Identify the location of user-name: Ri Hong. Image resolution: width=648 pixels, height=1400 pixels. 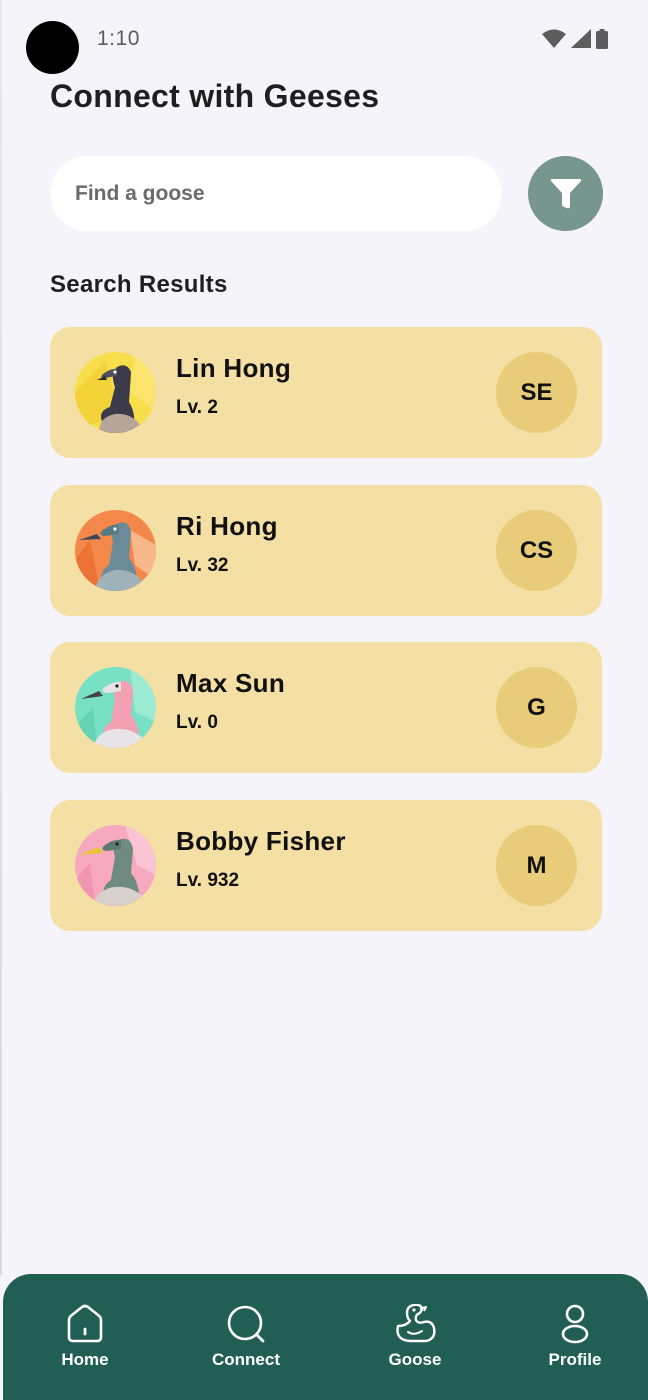
(227, 526).